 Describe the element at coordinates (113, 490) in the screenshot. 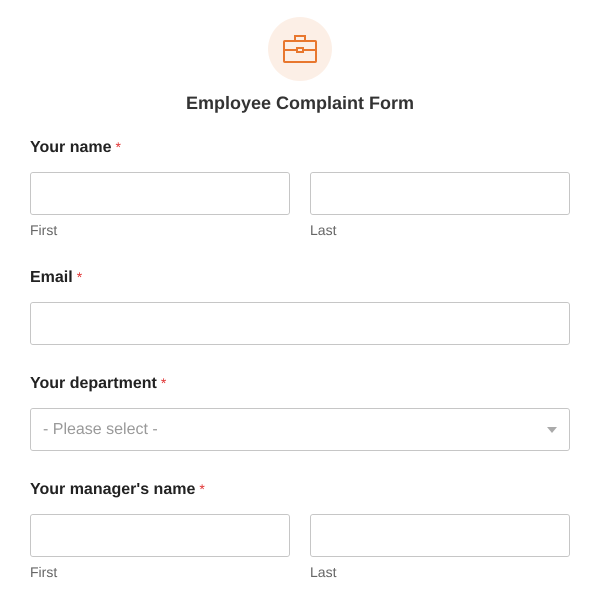

I see `field-label: Your manager's name` at that location.